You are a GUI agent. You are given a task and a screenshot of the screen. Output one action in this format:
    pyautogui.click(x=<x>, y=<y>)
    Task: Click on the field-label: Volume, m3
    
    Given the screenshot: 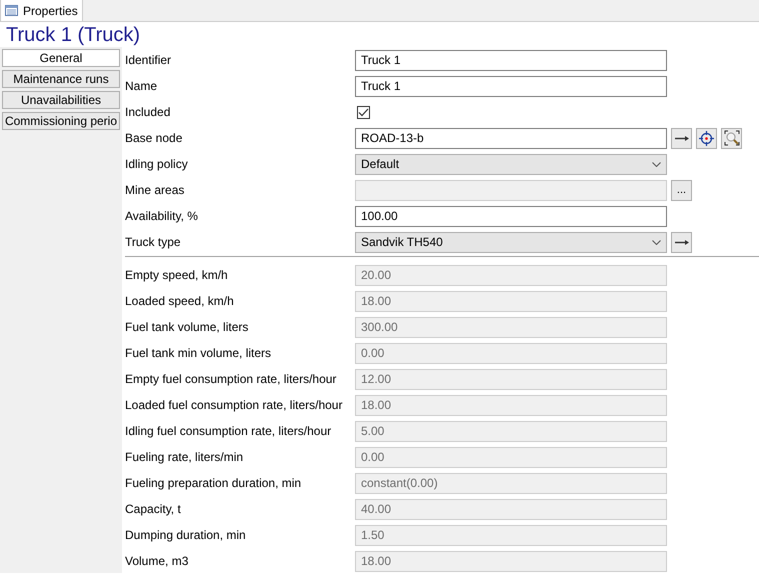 What is the action you would take?
    pyautogui.click(x=157, y=561)
    